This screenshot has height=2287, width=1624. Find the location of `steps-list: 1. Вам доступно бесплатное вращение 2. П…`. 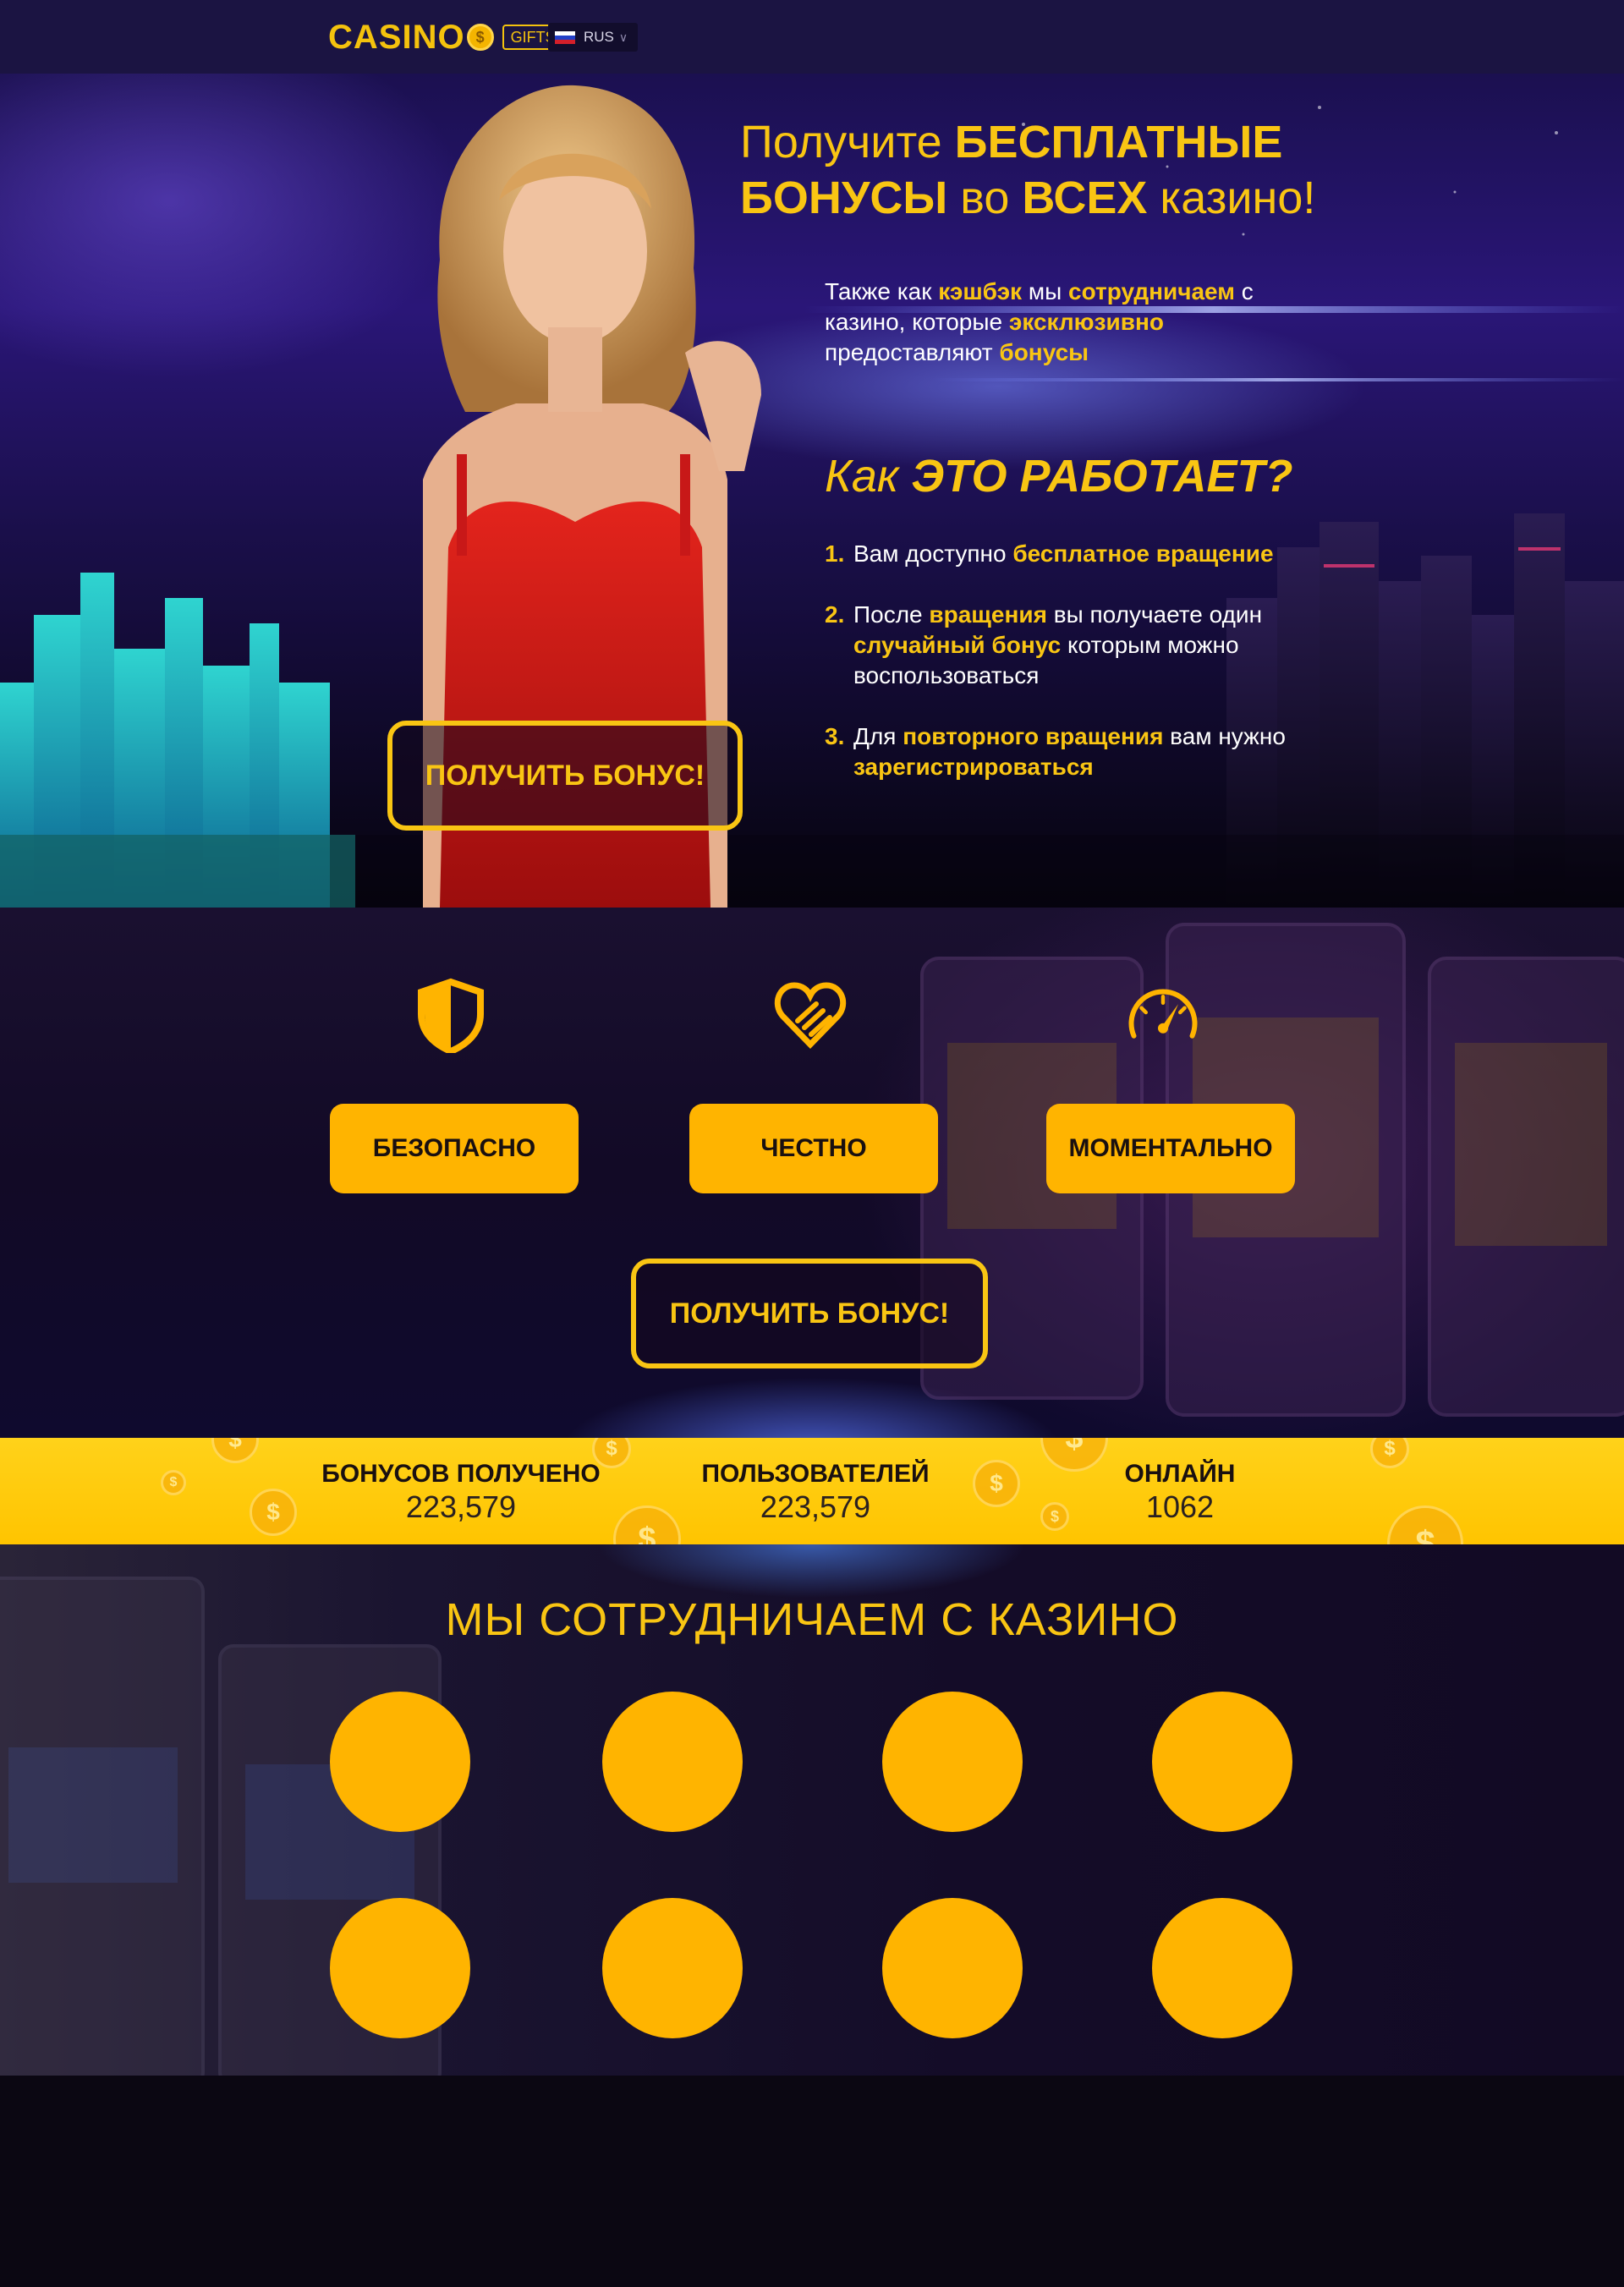

steps-list: 1. Вам доступно бесплатное вращение 2. П… is located at coordinates (1070, 676).